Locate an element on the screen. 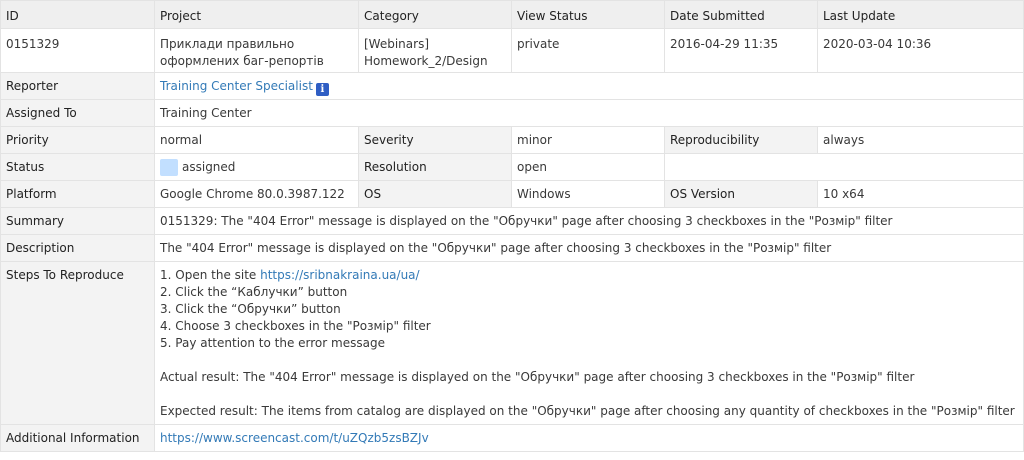  status-value: assigned is located at coordinates (209, 167).